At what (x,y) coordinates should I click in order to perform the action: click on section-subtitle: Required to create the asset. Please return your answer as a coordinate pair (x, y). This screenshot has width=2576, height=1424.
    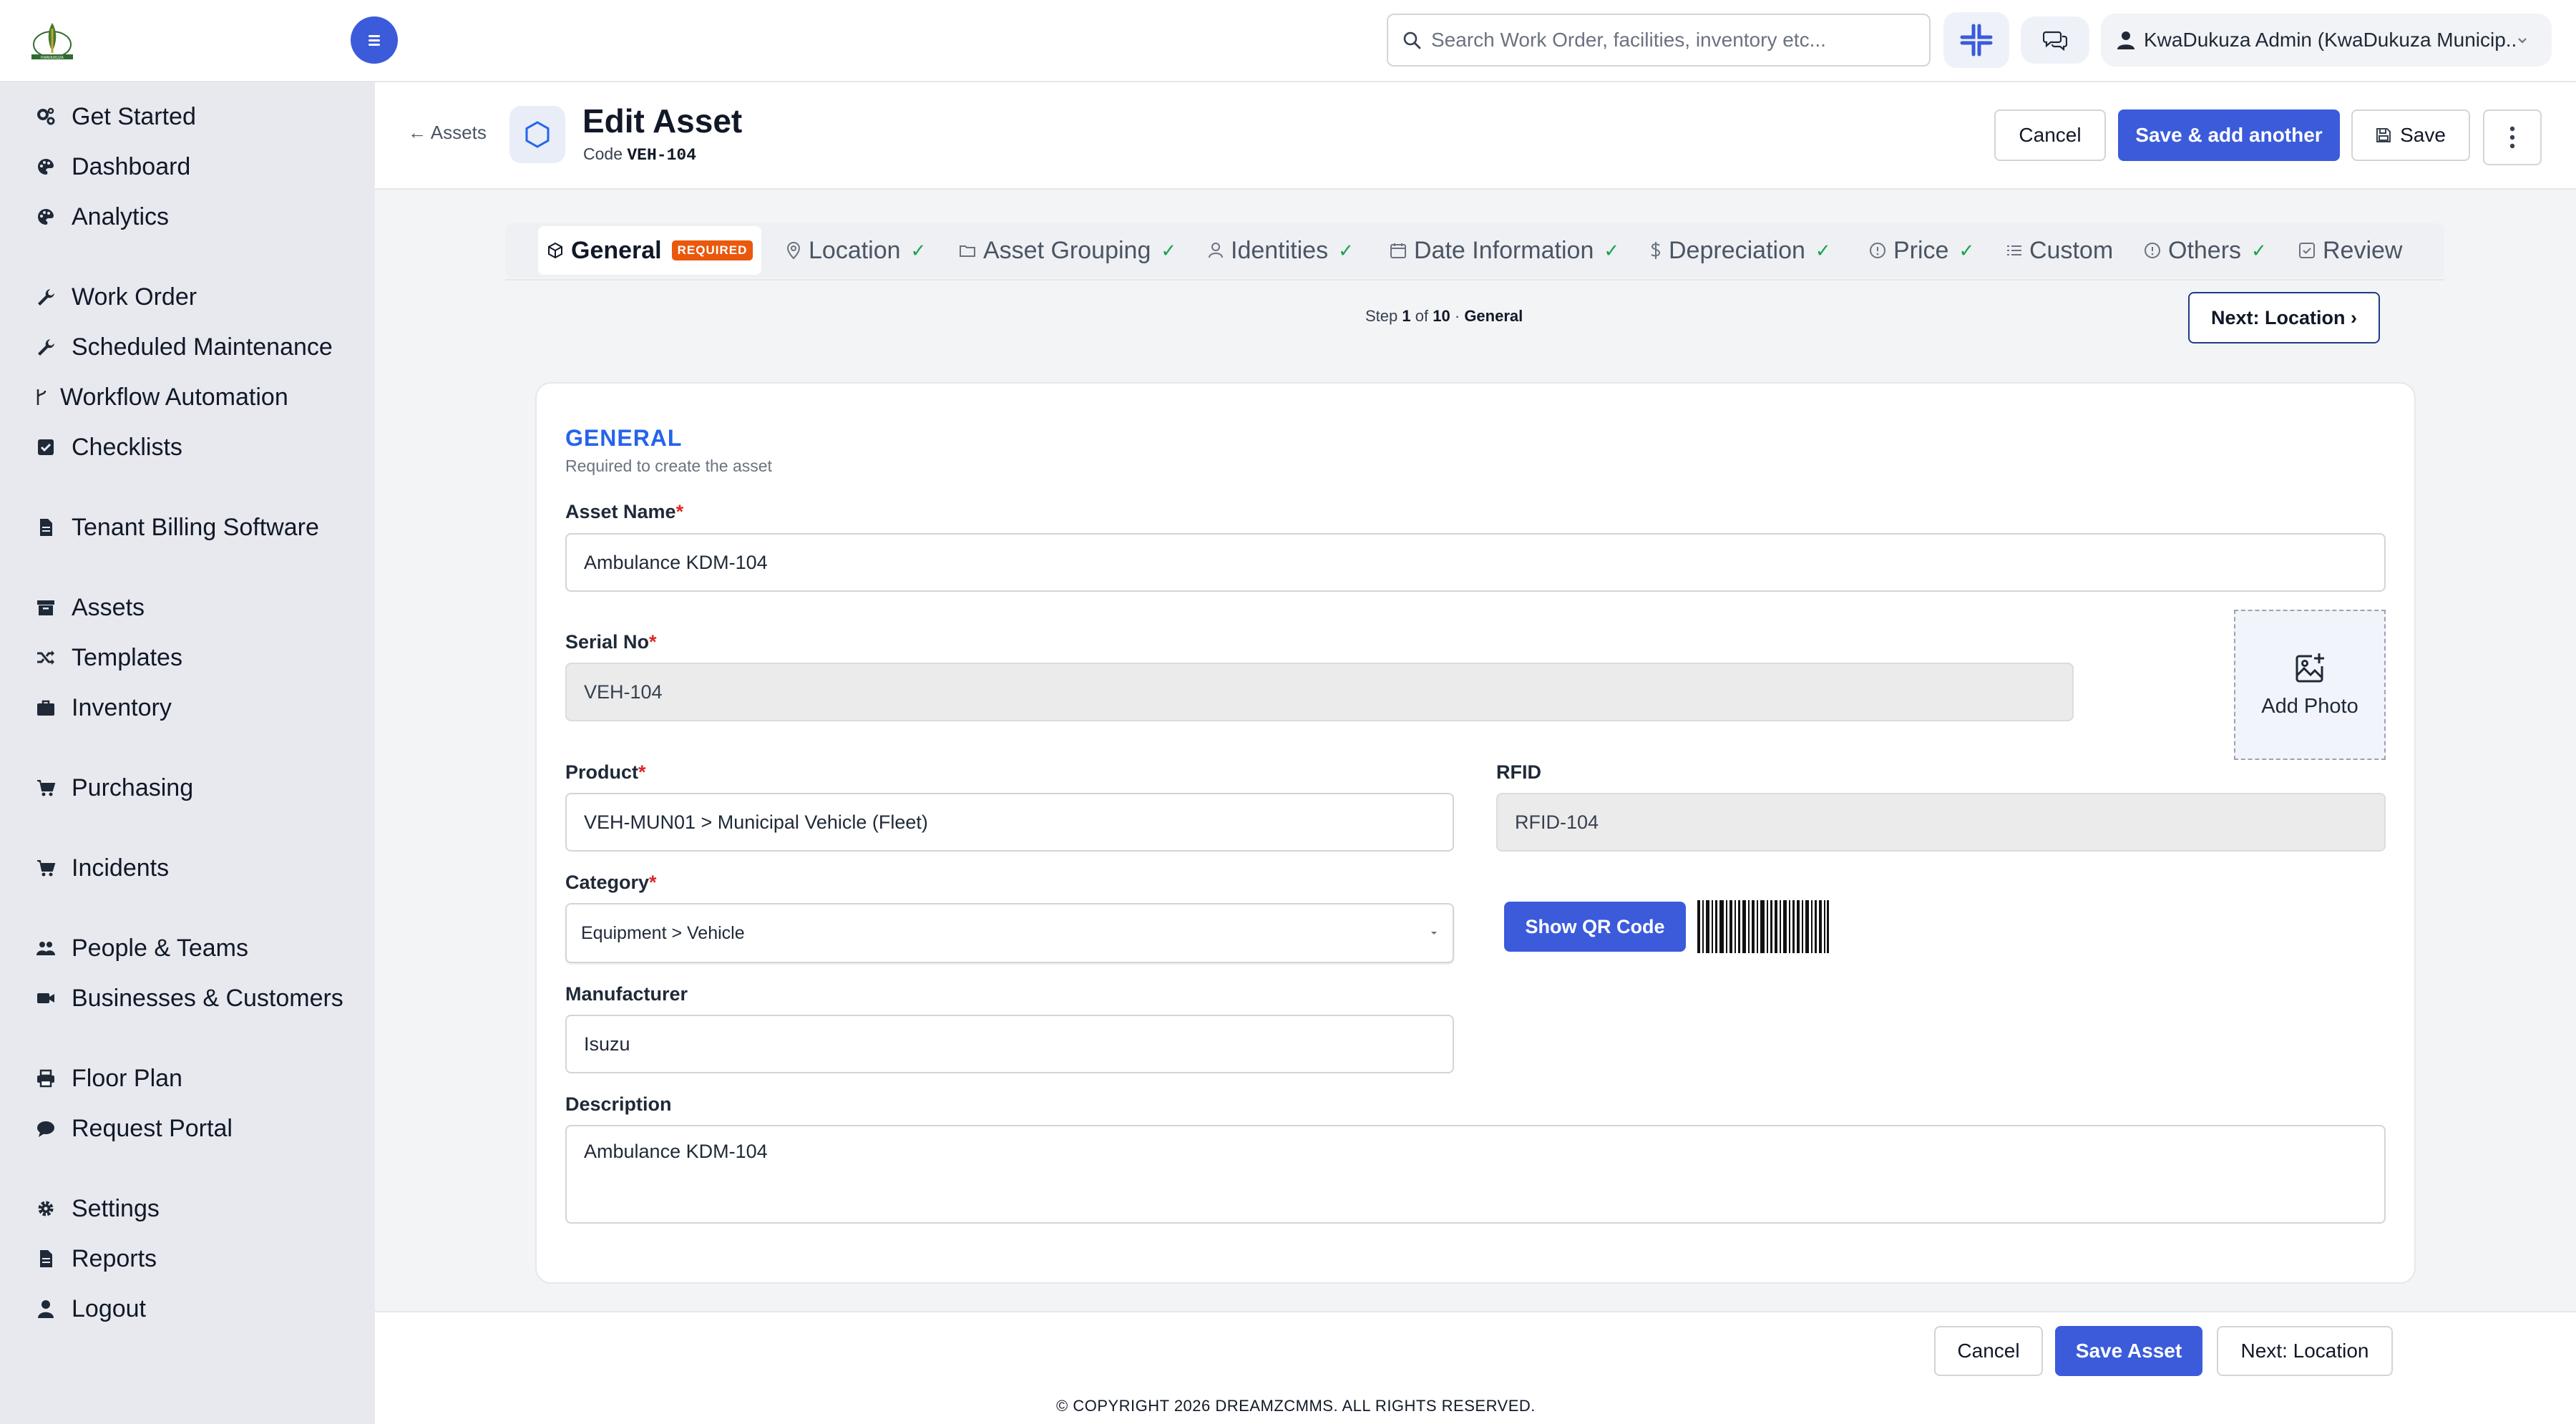
    Looking at the image, I should click on (668, 466).